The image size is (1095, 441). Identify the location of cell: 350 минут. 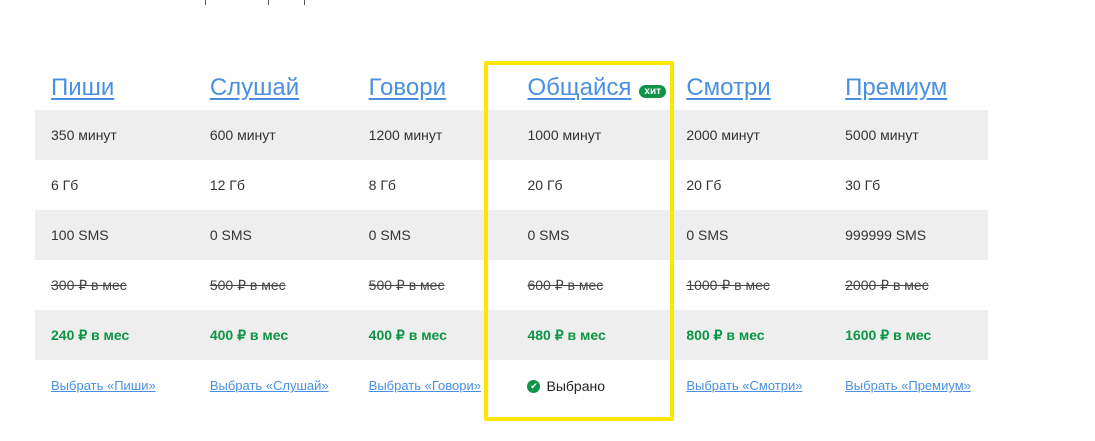
(114, 135).